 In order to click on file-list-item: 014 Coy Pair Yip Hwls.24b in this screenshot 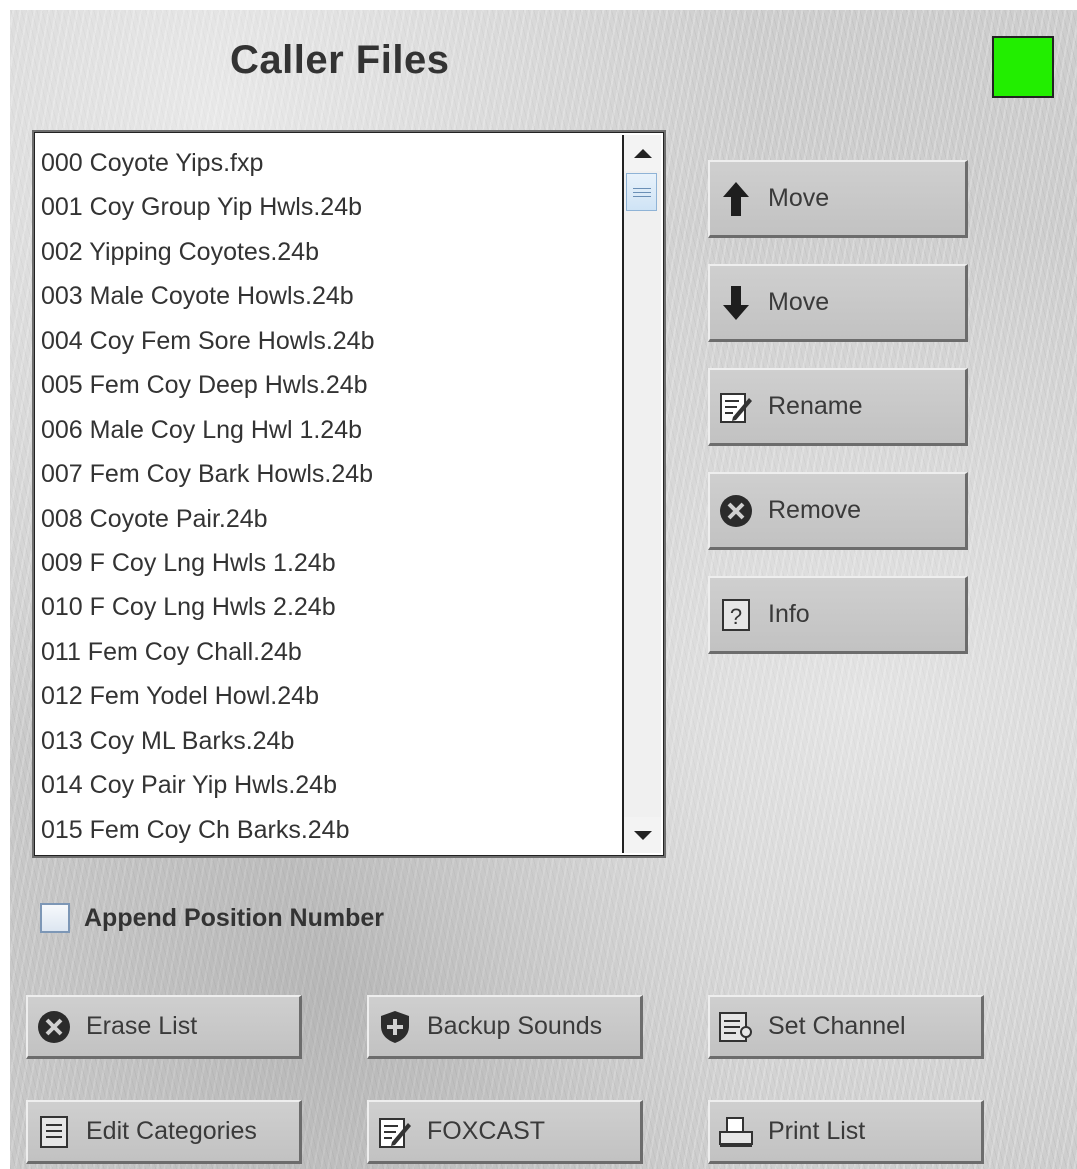, I will do `click(329, 785)`.